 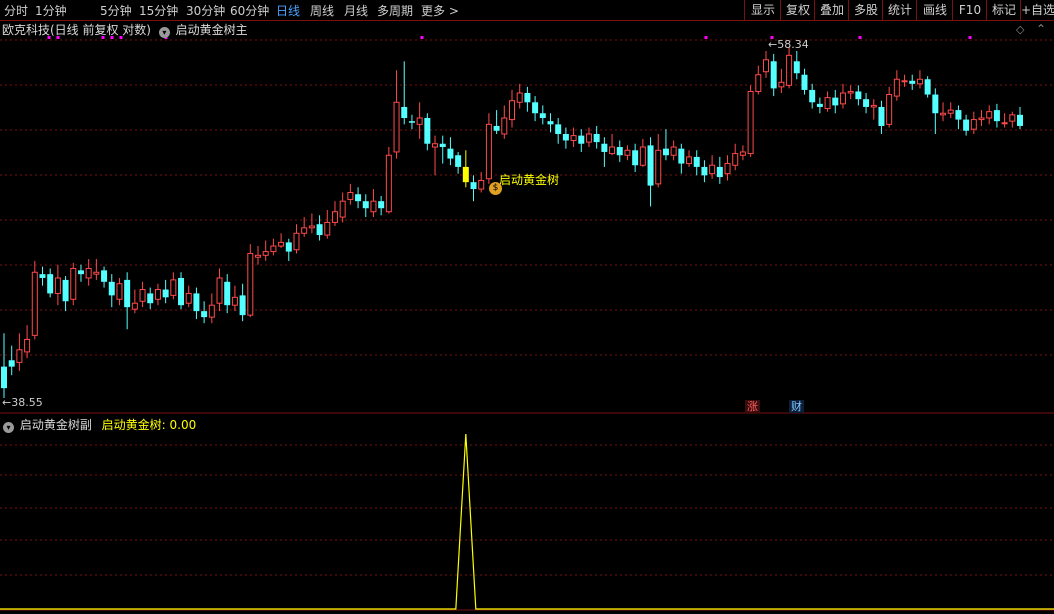 What do you see at coordinates (495, 188) in the screenshot?
I see `money-bag-icon: $` at bounding box center [495, 188].